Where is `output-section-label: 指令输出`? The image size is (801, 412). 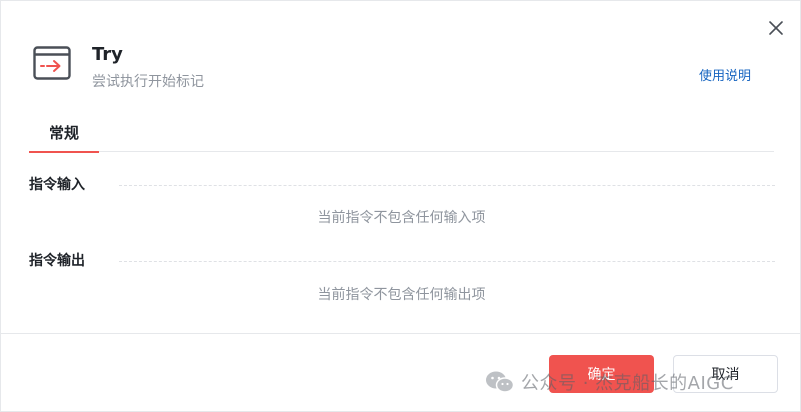 output-section-label: 指令输出 is located at coordinates (57, 261).